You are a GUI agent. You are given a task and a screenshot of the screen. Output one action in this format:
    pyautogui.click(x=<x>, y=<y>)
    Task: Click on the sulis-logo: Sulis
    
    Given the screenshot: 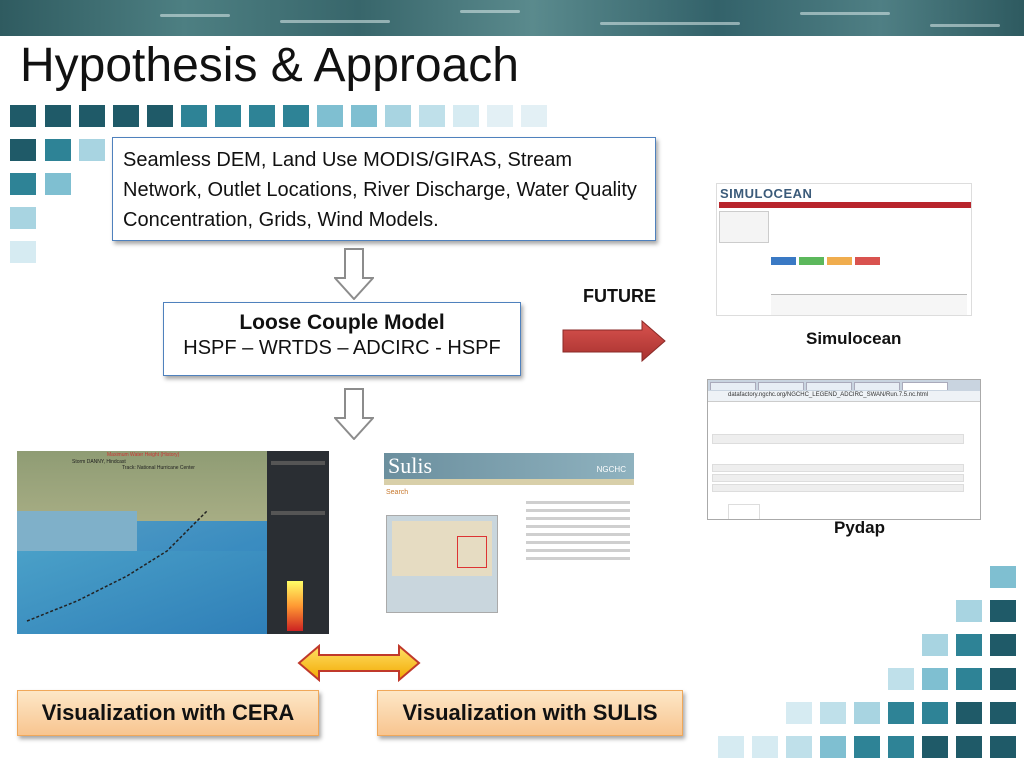 What is the action you would take?
    pyautogui.click(x=410, y=465)
    